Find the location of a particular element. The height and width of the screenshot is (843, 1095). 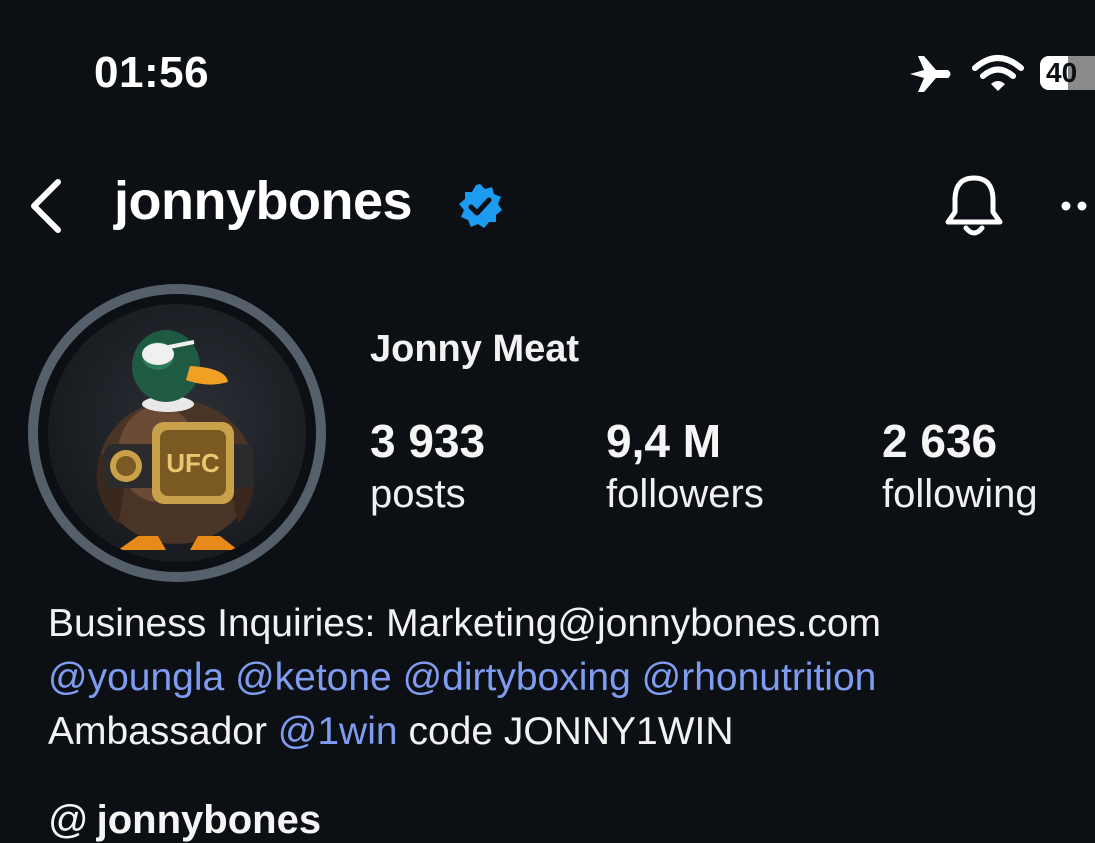

profile-username: jonnybones is located at coordinates (263, 201).